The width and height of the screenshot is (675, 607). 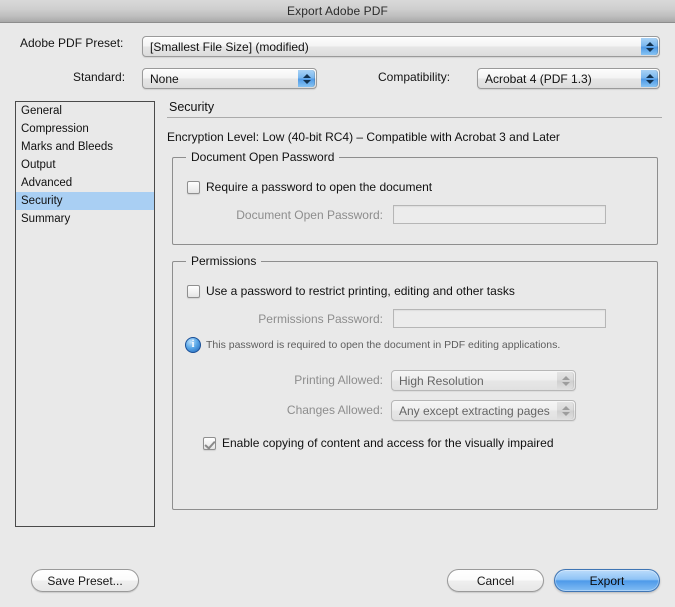 I want to click on changes-allowed-dropdown: Any except extracting pages, so click(x=483, y=410).